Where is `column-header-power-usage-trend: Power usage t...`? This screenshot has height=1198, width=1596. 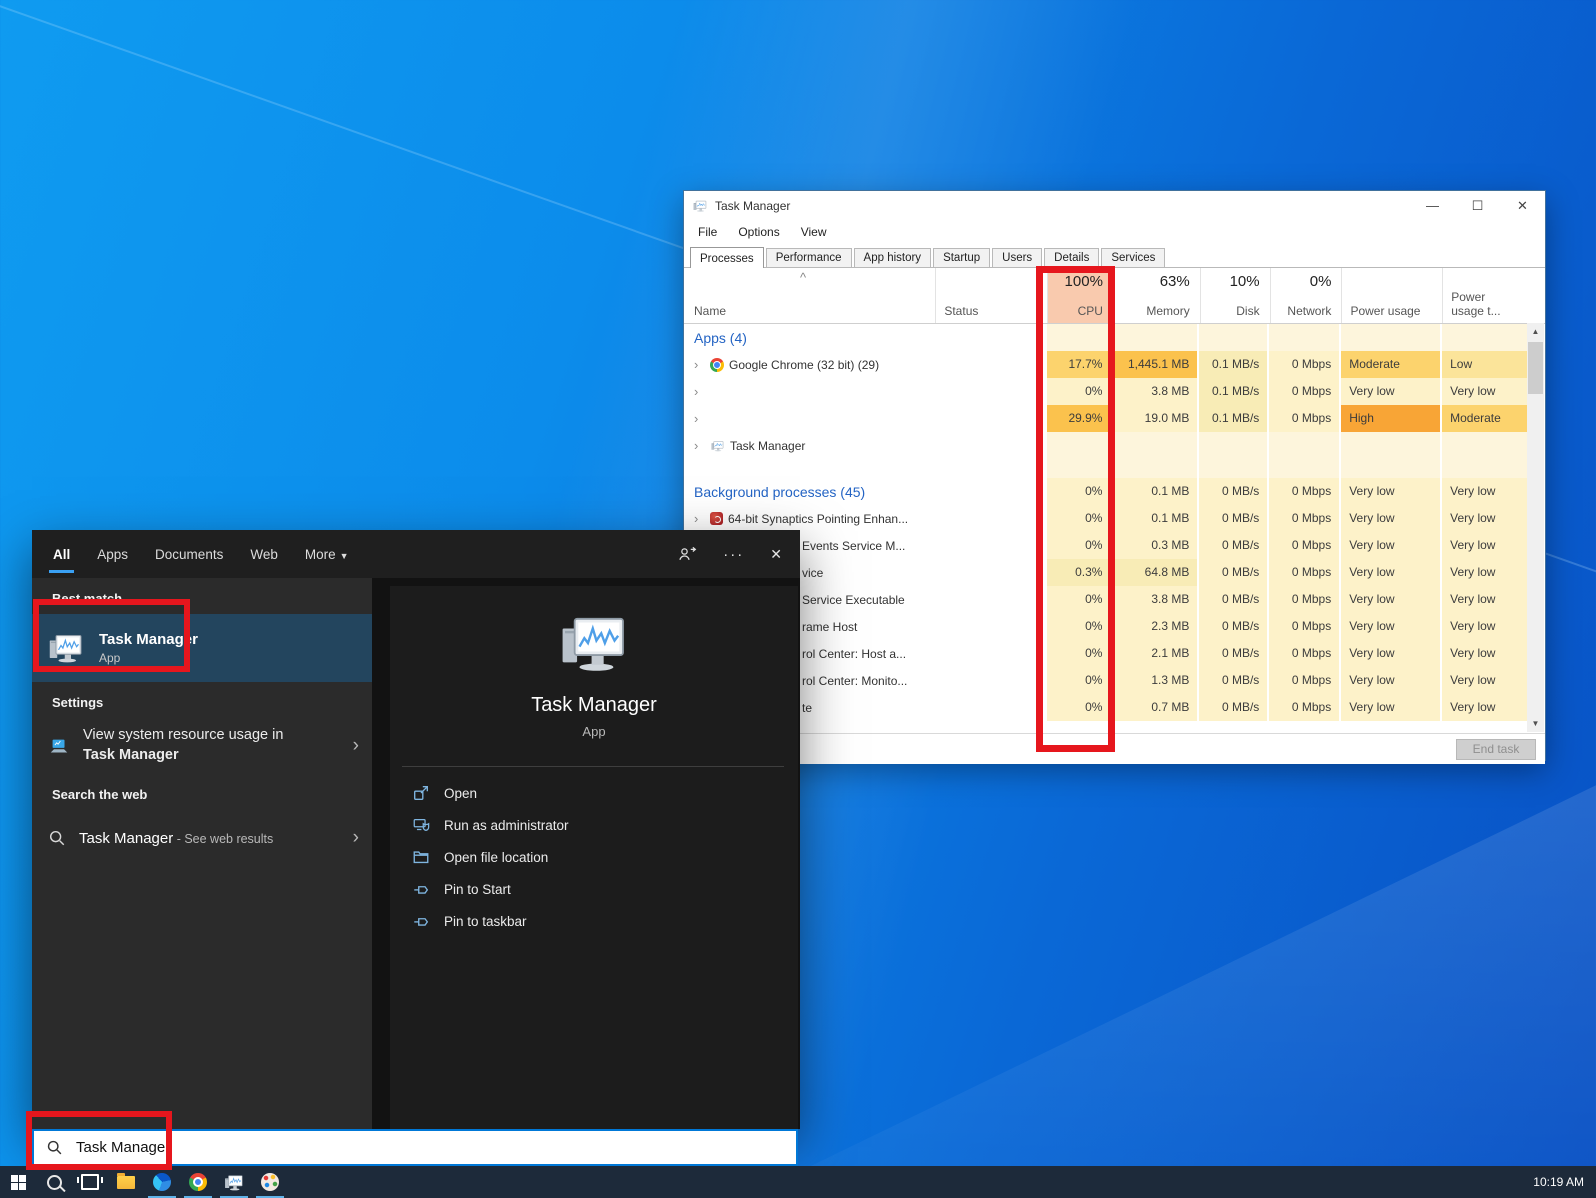 column-header-power-usage-trend: Power usage t... is located at coordinates (1485, 295).